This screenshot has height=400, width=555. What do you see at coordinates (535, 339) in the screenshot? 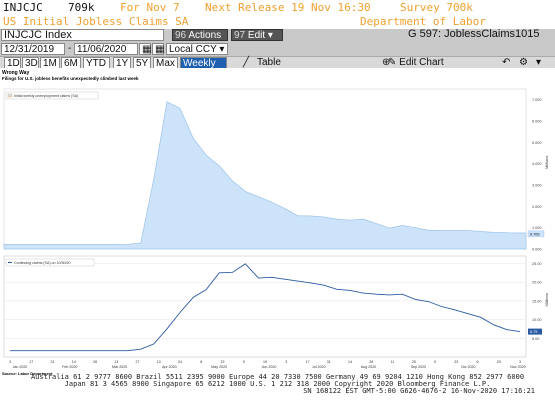
I see `bottom-y-tick-label: 5.00` at bounding box center [535, 339].